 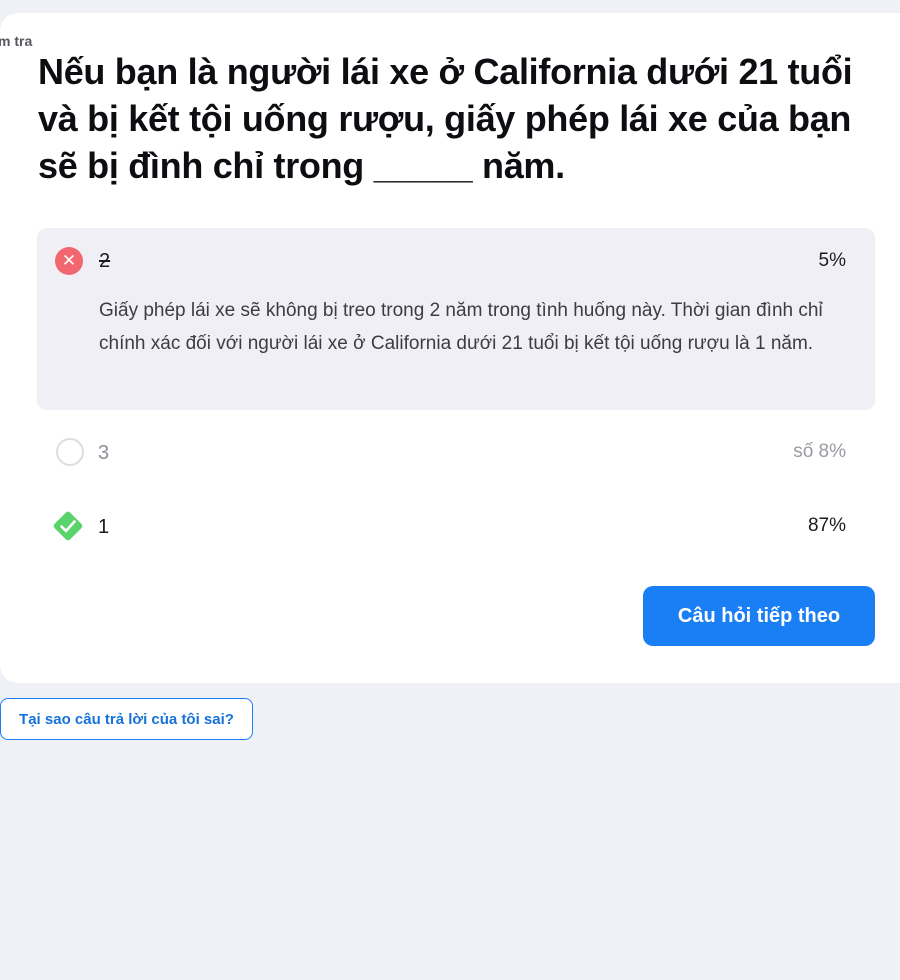 What do you see at coordinates (104, 527) in the screenshot?
I see `answer-label: 1` at bounding box center [104, 527].